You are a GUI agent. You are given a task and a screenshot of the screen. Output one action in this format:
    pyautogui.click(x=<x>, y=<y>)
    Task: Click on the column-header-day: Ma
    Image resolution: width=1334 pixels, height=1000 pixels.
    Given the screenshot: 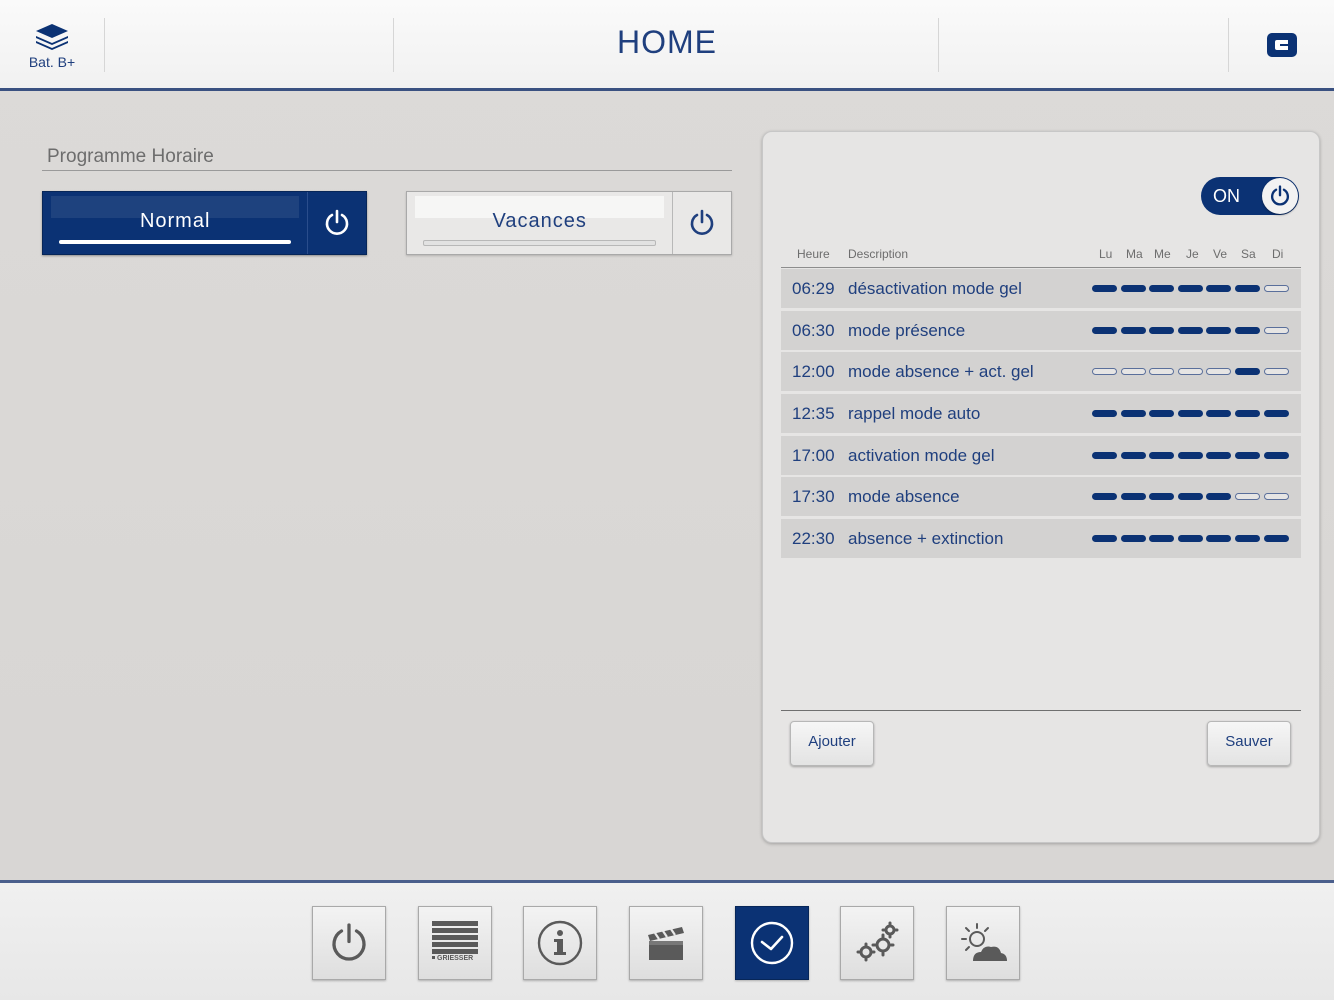 What is the action you would take?
    pyautogui.click(x=1134, y=254)
    